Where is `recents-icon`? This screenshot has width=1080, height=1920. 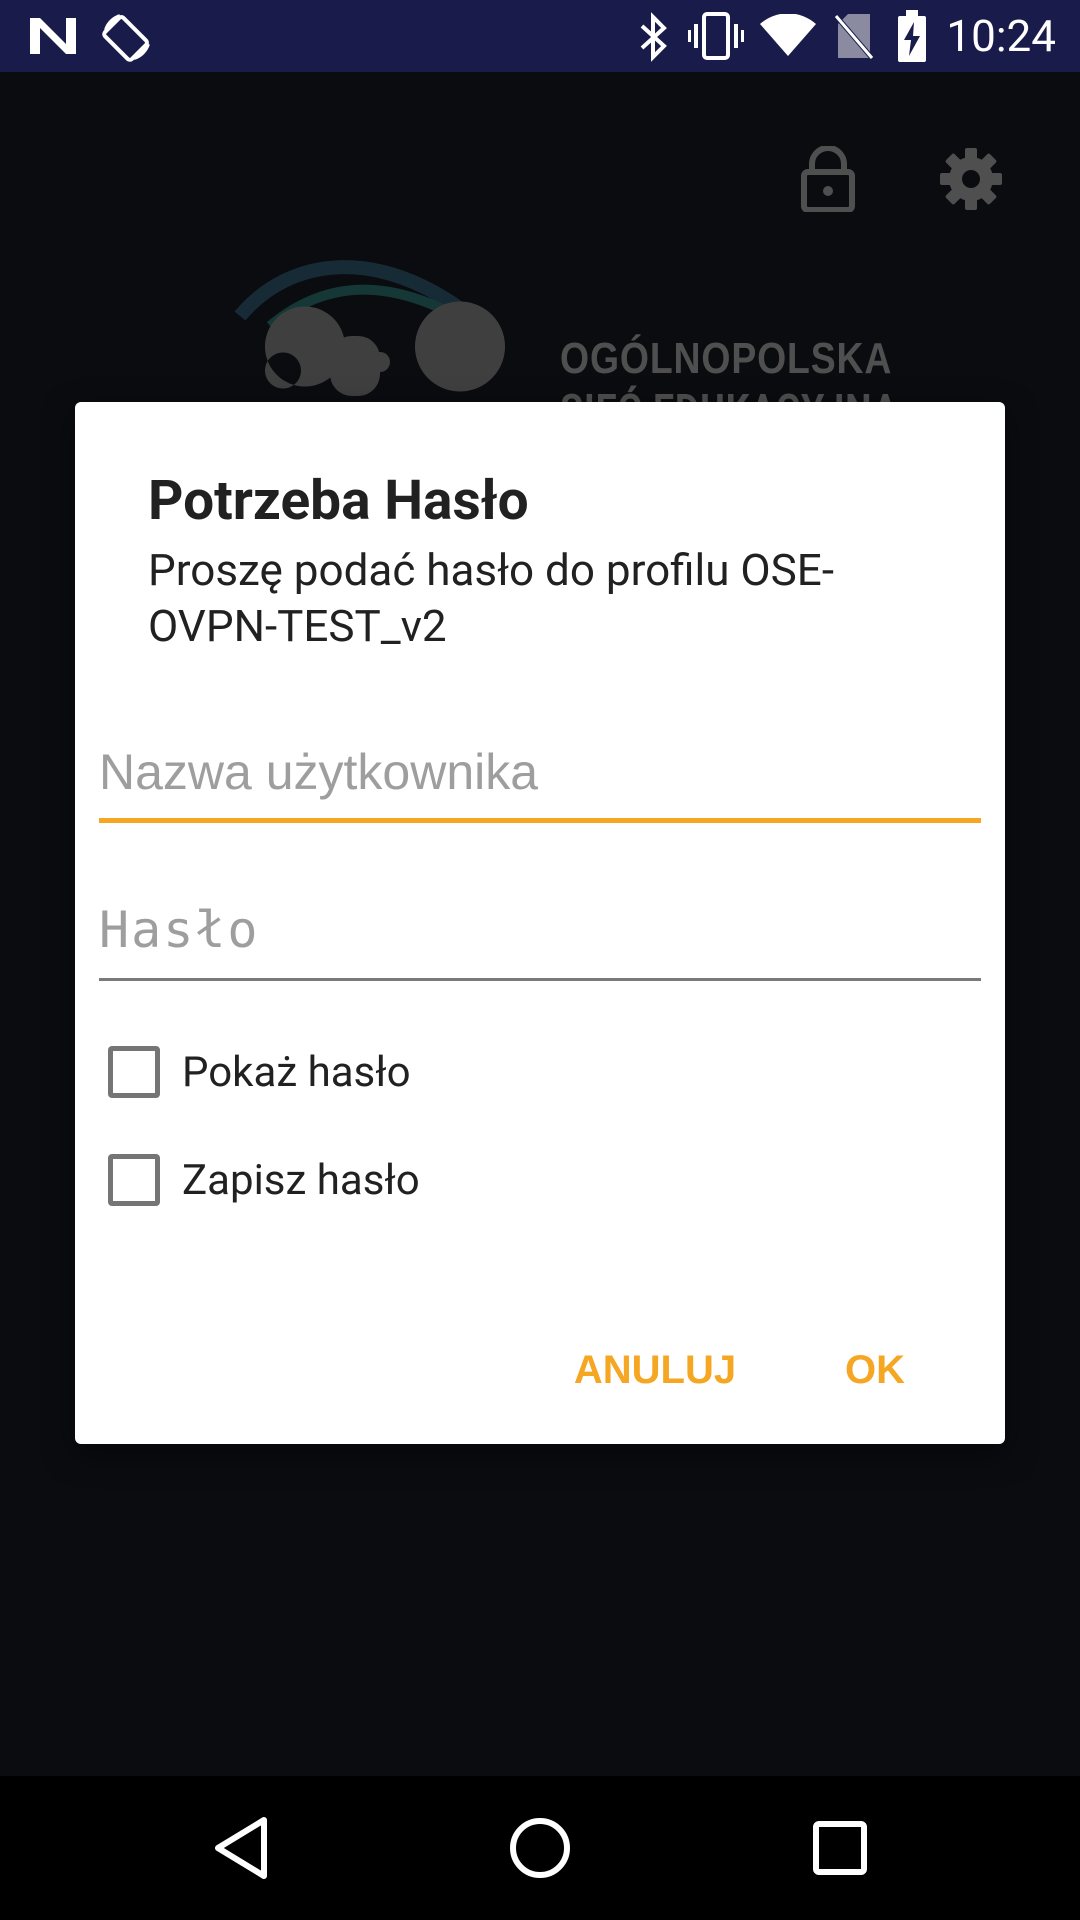 recents-icon is located at coordinates (840, 1850).